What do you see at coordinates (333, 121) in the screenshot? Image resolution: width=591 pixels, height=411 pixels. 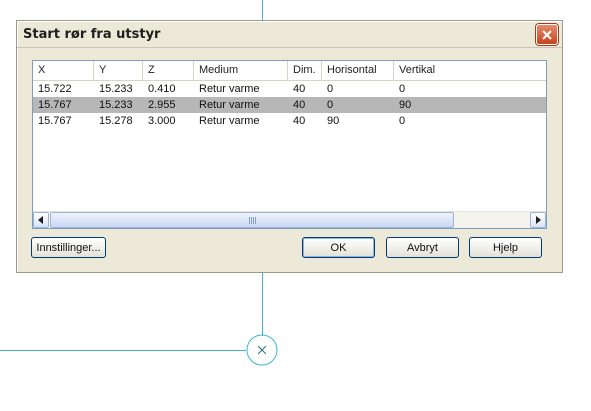 I see `cell-horisontal: 90` at bounding box center [333, 121].